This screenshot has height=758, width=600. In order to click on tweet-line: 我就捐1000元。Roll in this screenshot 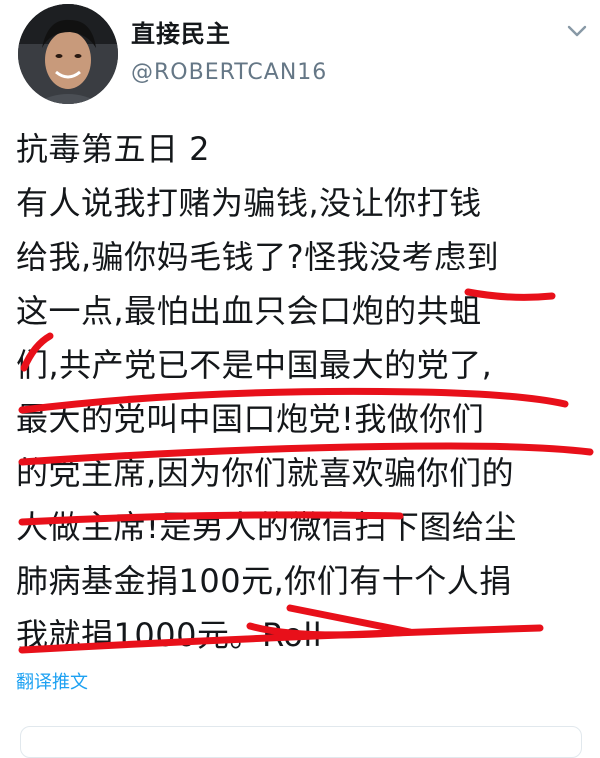, I will do `click(169, 635)`.